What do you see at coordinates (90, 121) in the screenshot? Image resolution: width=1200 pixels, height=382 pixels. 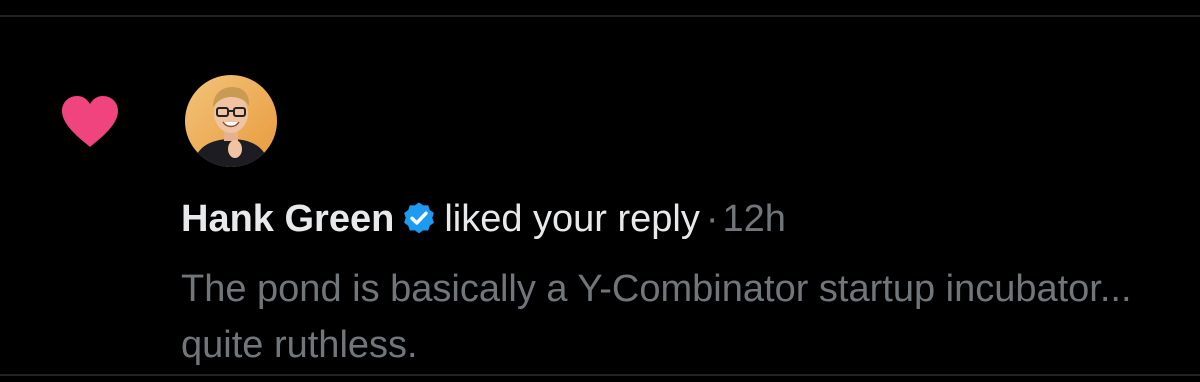 I see `heart-icon` at bounding box center [90, 121].